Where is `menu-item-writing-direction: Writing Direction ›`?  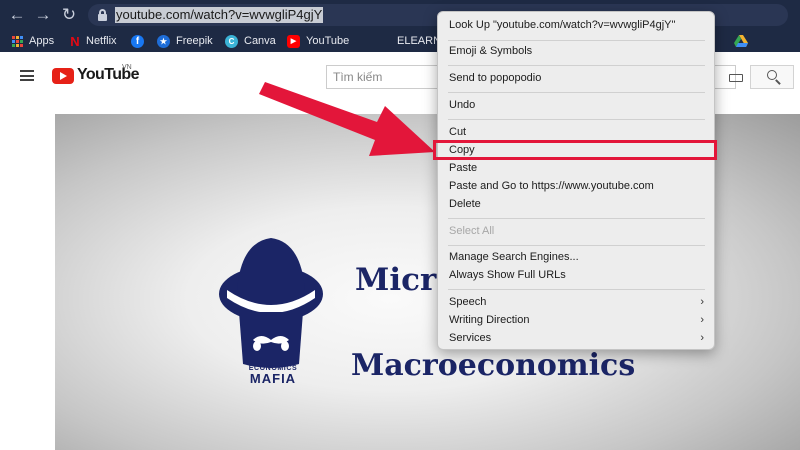 menu-item-writing-direction: Writing Direction › is located at coordinates (576, 320).